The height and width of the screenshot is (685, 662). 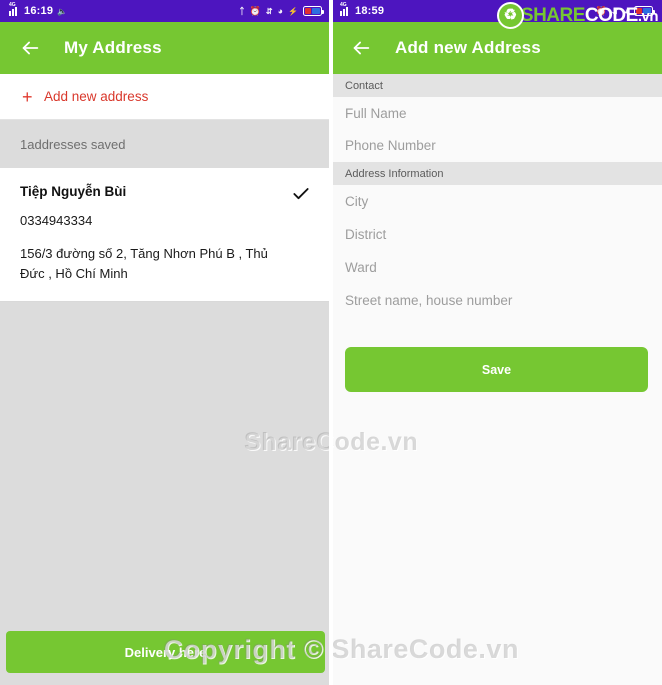 I want to click on saved-addresses-count: 1addresses saved, so click(x=165, y=144).